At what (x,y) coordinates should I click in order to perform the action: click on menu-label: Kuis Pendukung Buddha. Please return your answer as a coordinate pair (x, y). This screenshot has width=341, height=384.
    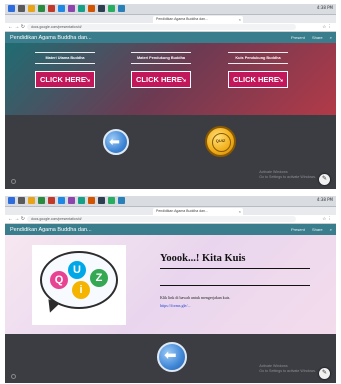
    Looking at the image, I should click on (258, 58).